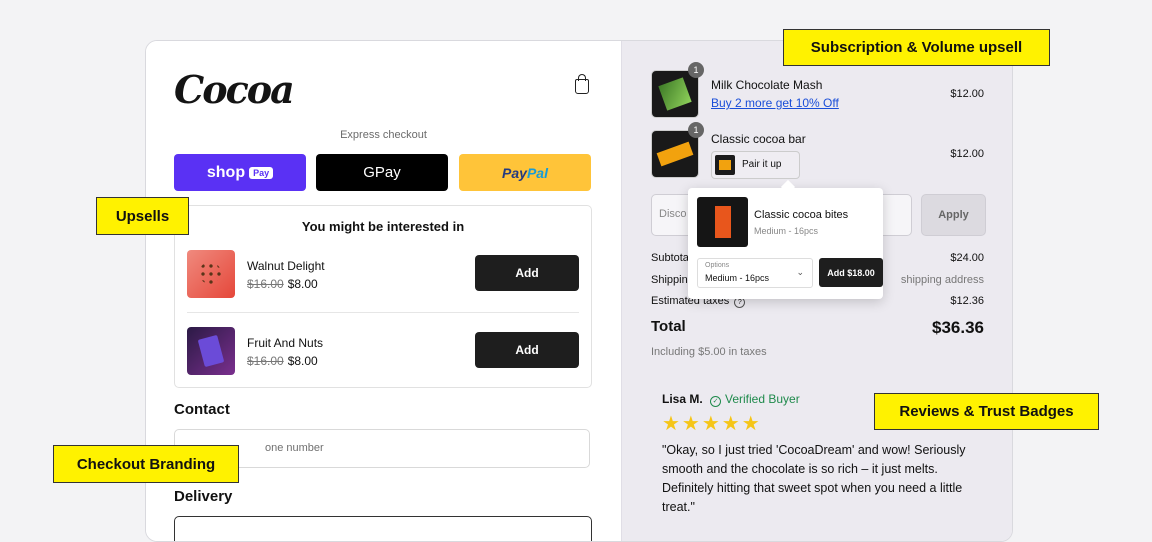 The height and width of the screenshot is (542, 1152). Describe the element at coordinates (226, 172) in the screenshot. I see `shop-pay-text: shop` at that location.